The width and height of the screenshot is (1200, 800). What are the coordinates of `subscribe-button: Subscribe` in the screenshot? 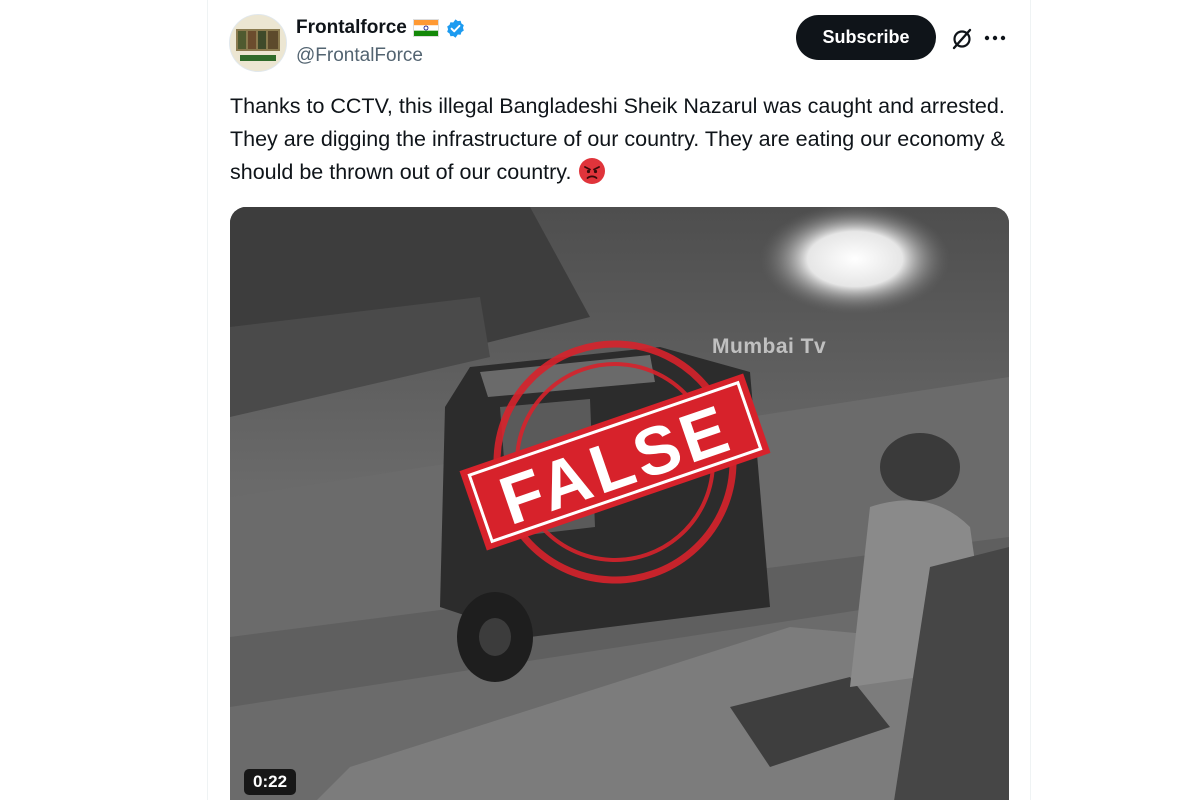 It's located at (866, 37).